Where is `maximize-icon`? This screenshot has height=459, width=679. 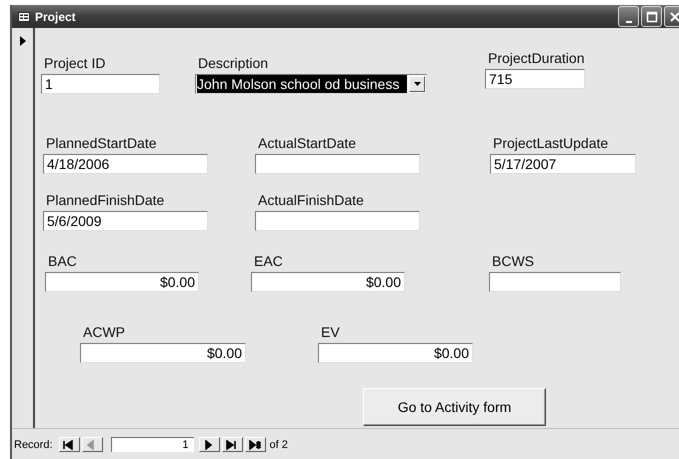
maximize-icon is located at coordinates (652, 16).